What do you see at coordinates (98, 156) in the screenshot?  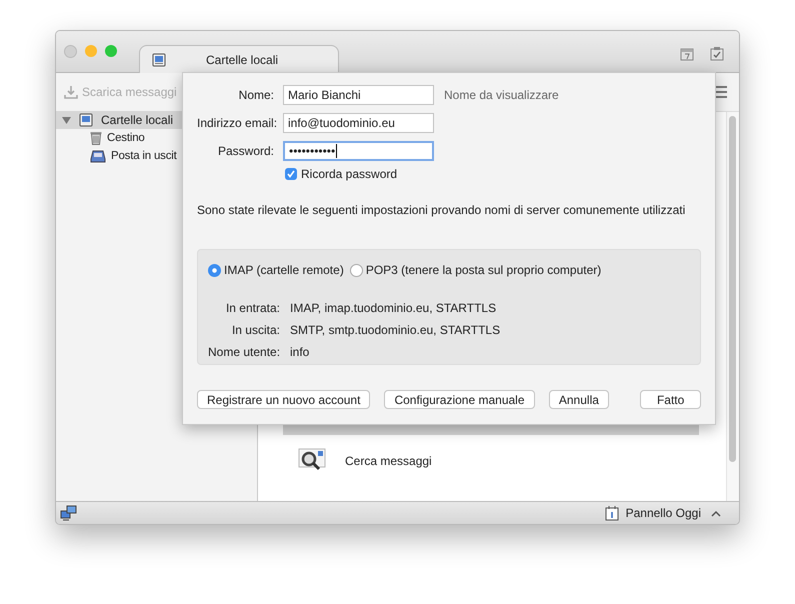 I see `tray-icon` at bounding box center [98, 156].